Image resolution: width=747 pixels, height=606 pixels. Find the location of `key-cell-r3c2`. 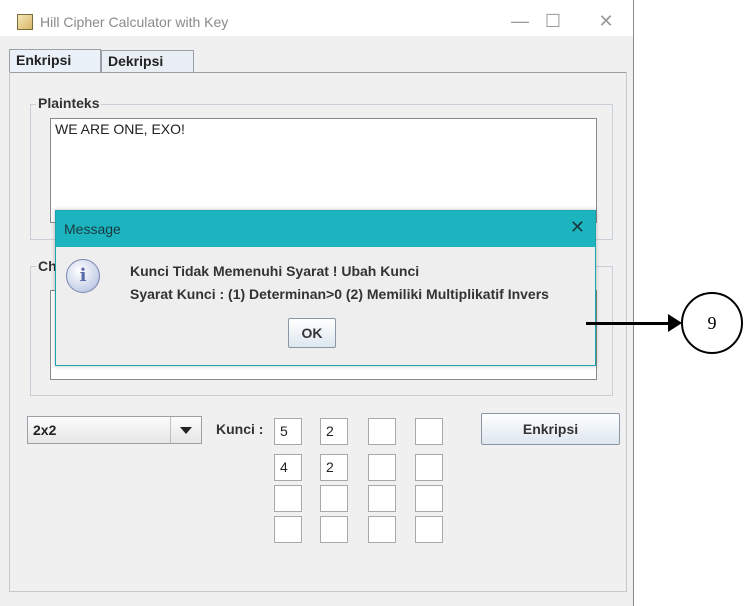

key-cell-r3c2 is located at coordinates (334, 498).